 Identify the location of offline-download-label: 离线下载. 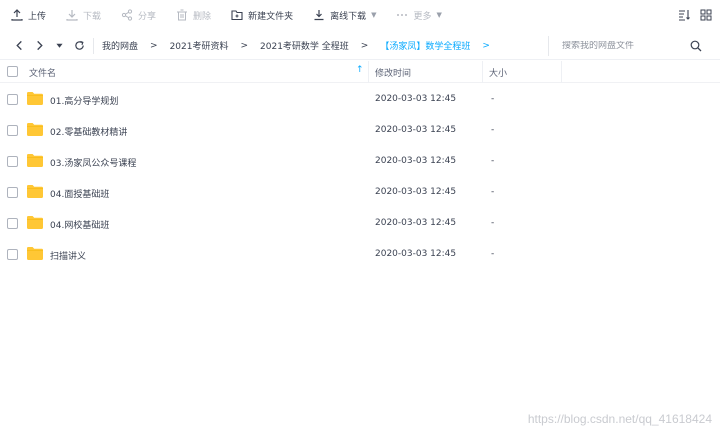
(348, 16).